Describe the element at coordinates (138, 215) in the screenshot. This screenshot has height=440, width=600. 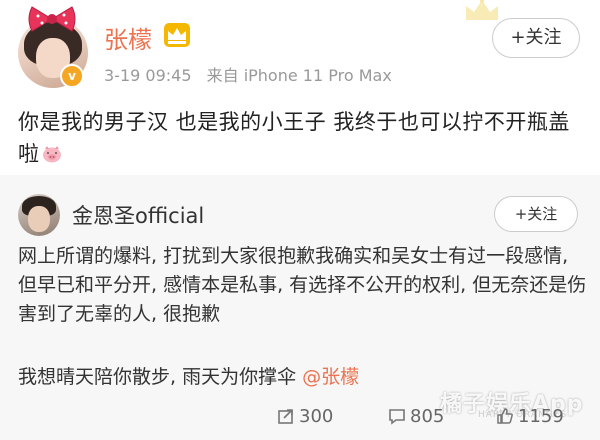
I see `repost-username: 金恩圣official` at that location.